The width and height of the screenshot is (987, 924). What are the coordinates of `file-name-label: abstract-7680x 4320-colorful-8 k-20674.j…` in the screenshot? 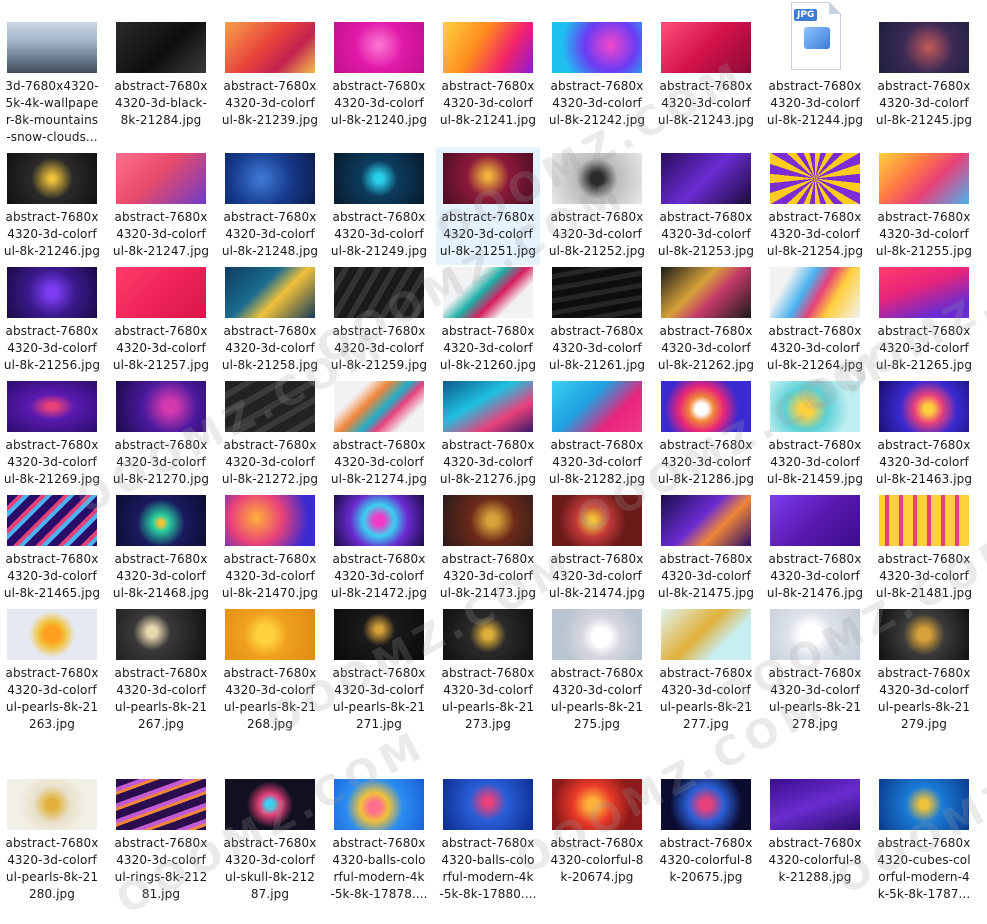 It's located at (597, 860).